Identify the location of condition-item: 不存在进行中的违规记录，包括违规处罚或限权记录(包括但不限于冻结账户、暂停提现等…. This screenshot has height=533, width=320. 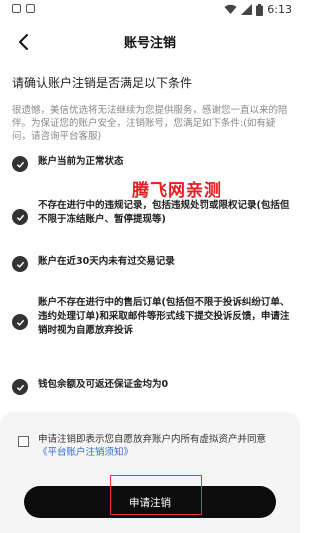
(152, 213).